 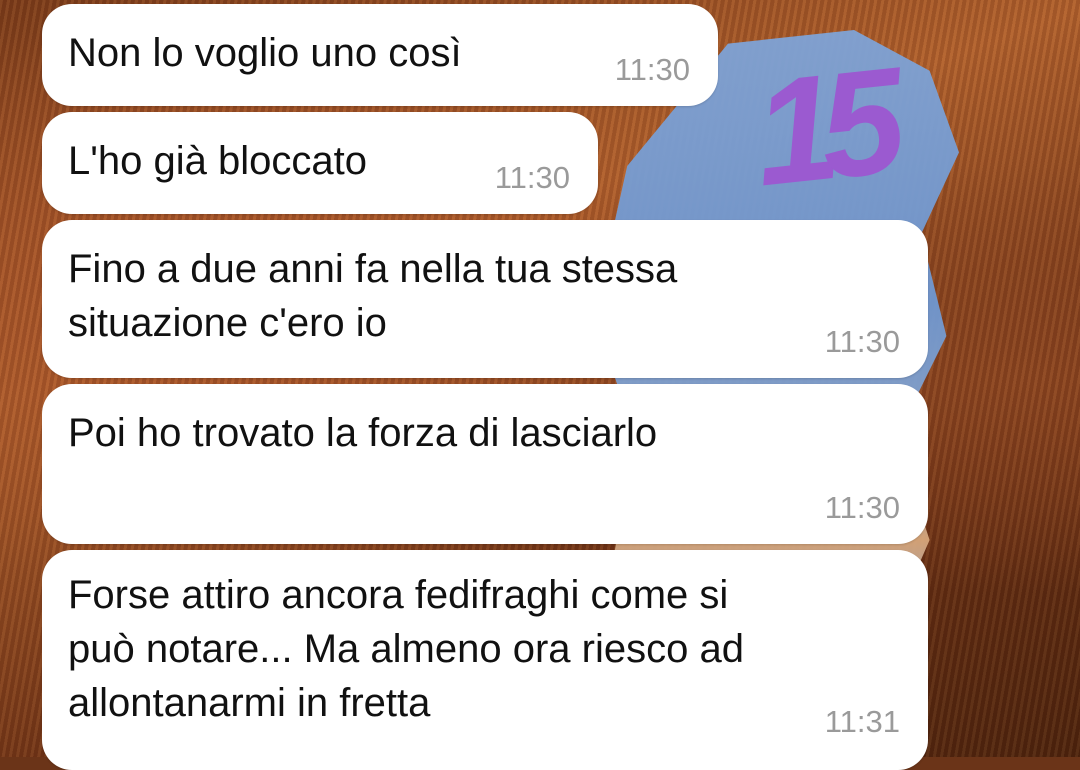 What do you see at coordinates (862, 721) in the screenshot?
I see `message-timestamp: 11:31` at bounding box center [862, 721].